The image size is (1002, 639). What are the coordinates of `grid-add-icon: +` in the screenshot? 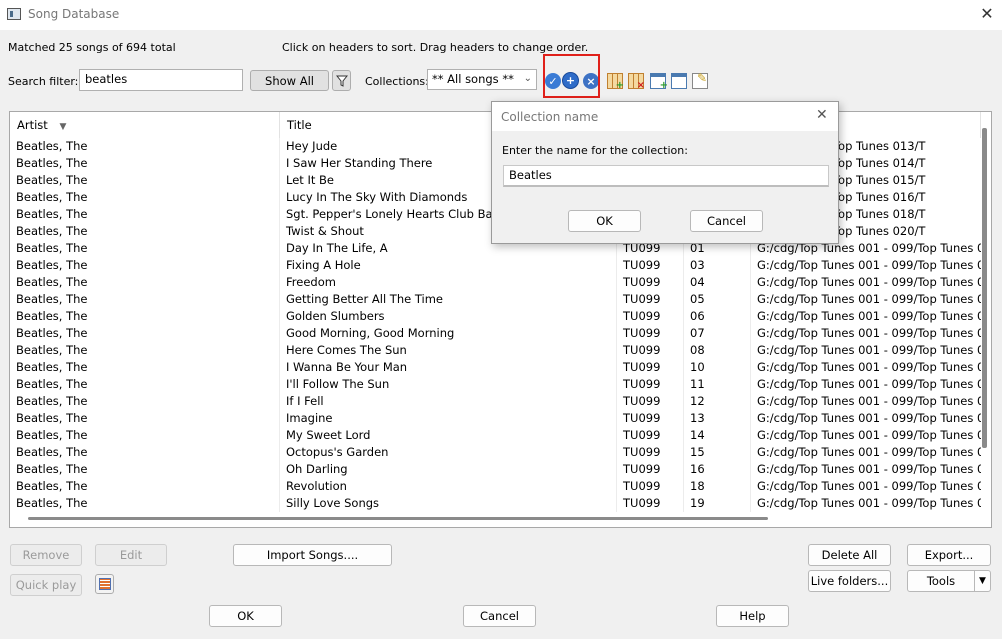 It's located at (615, 82).